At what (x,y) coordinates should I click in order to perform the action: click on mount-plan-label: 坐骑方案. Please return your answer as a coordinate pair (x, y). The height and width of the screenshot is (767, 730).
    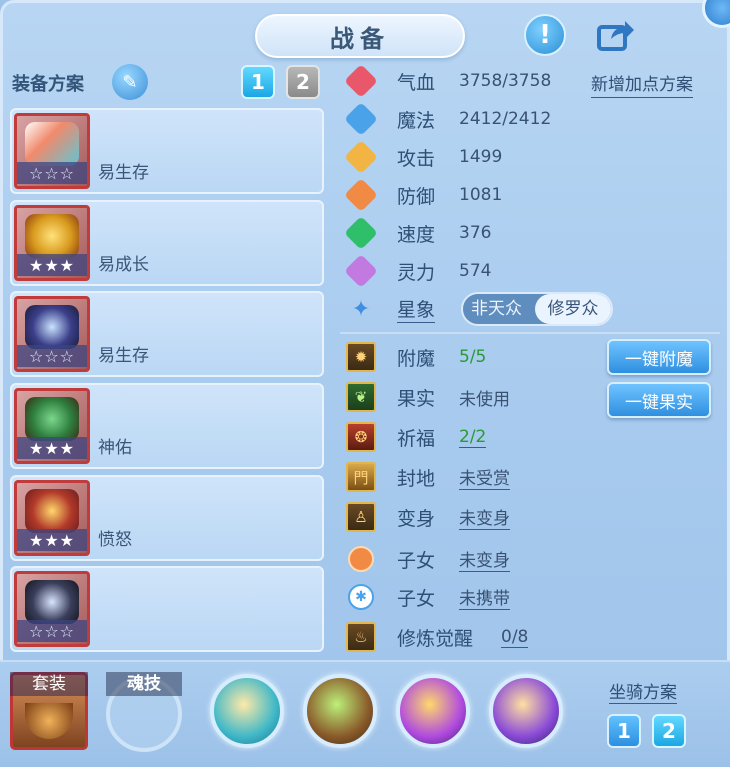
    Looking at the image, I should click on (643, 691).